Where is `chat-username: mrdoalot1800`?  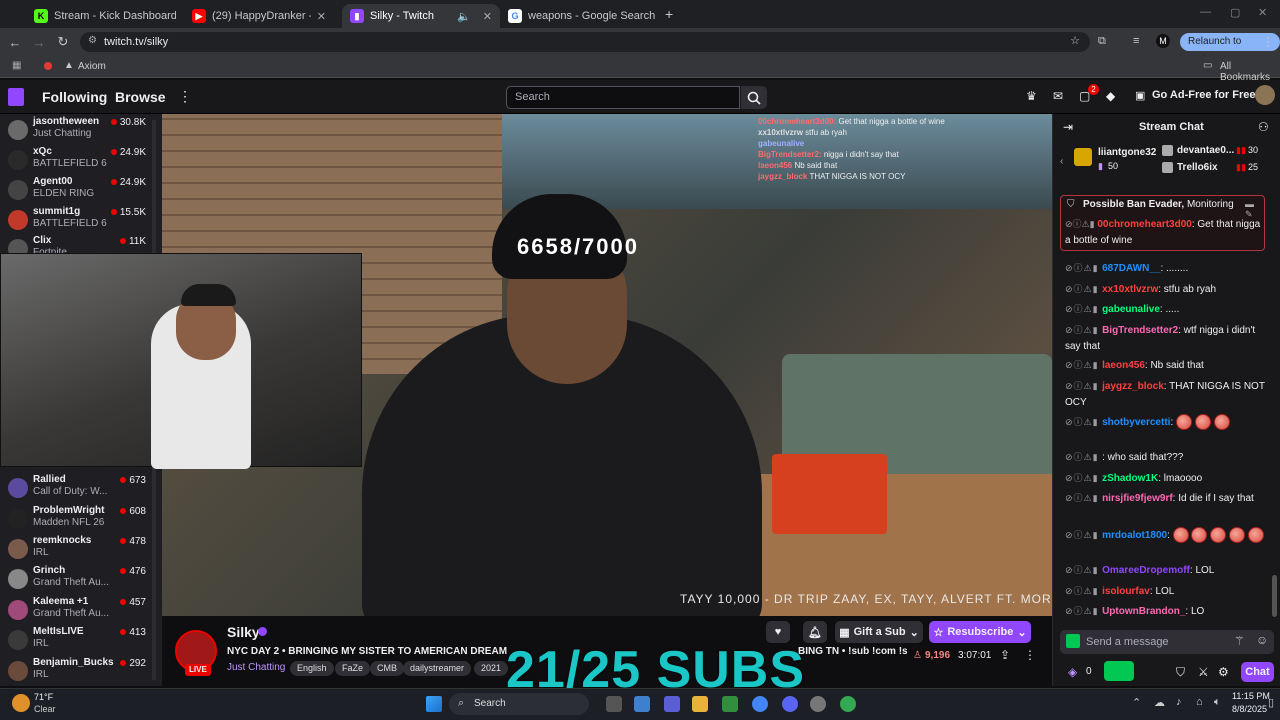 chat-username: mrdoalot1800 is located at coordinates (1134, 535).